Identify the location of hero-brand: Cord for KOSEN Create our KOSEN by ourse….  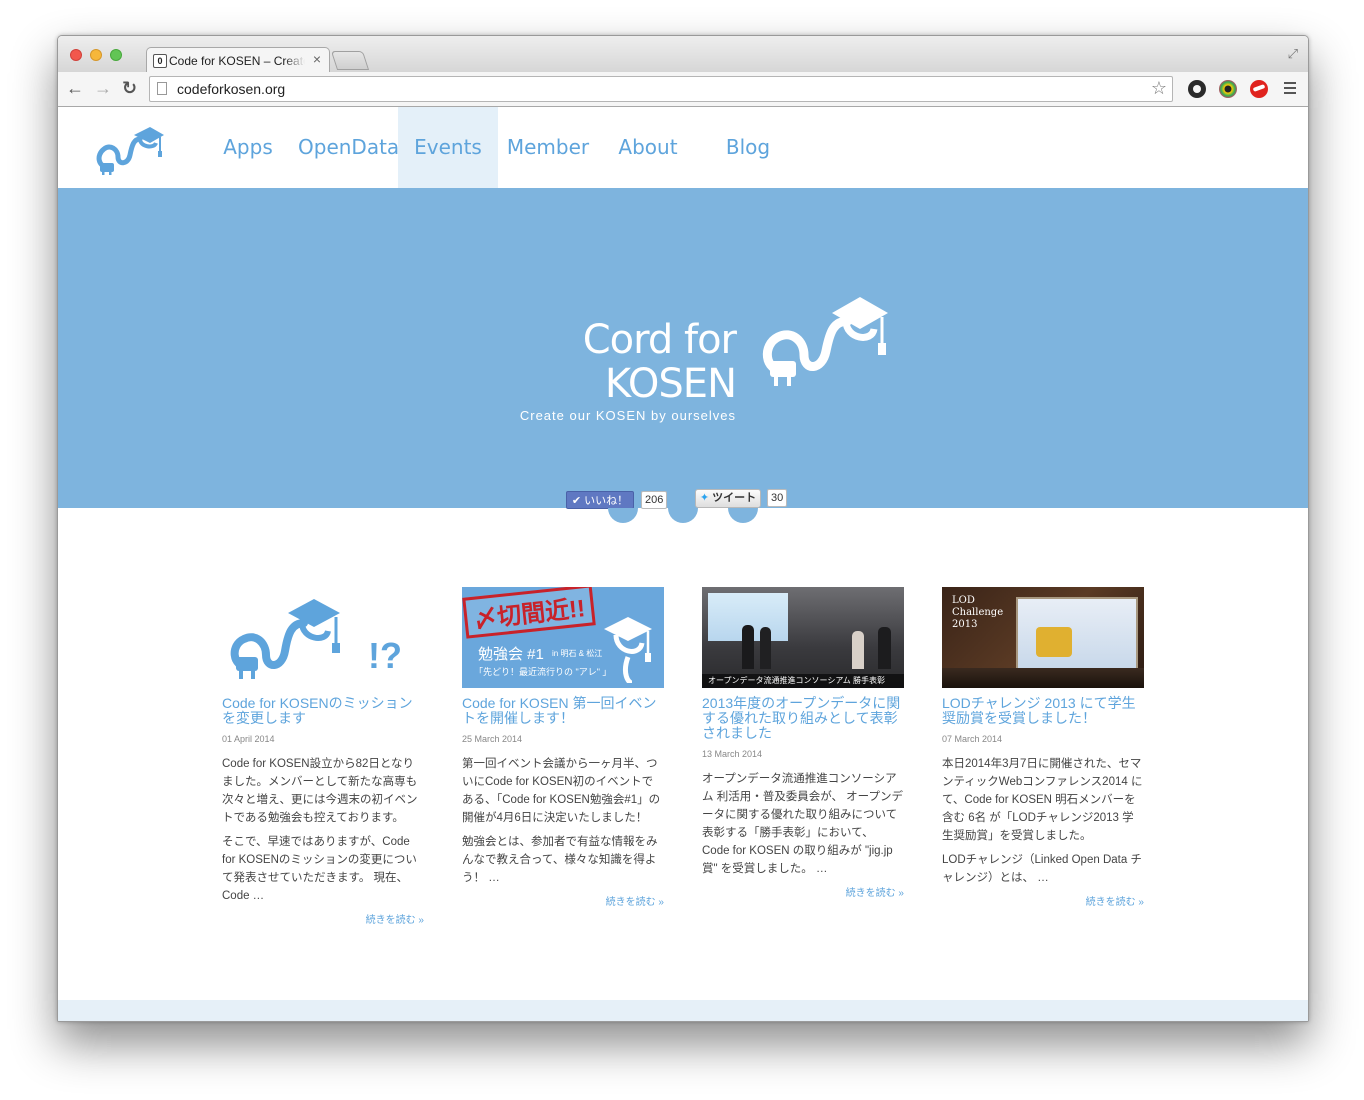
(611, 370).